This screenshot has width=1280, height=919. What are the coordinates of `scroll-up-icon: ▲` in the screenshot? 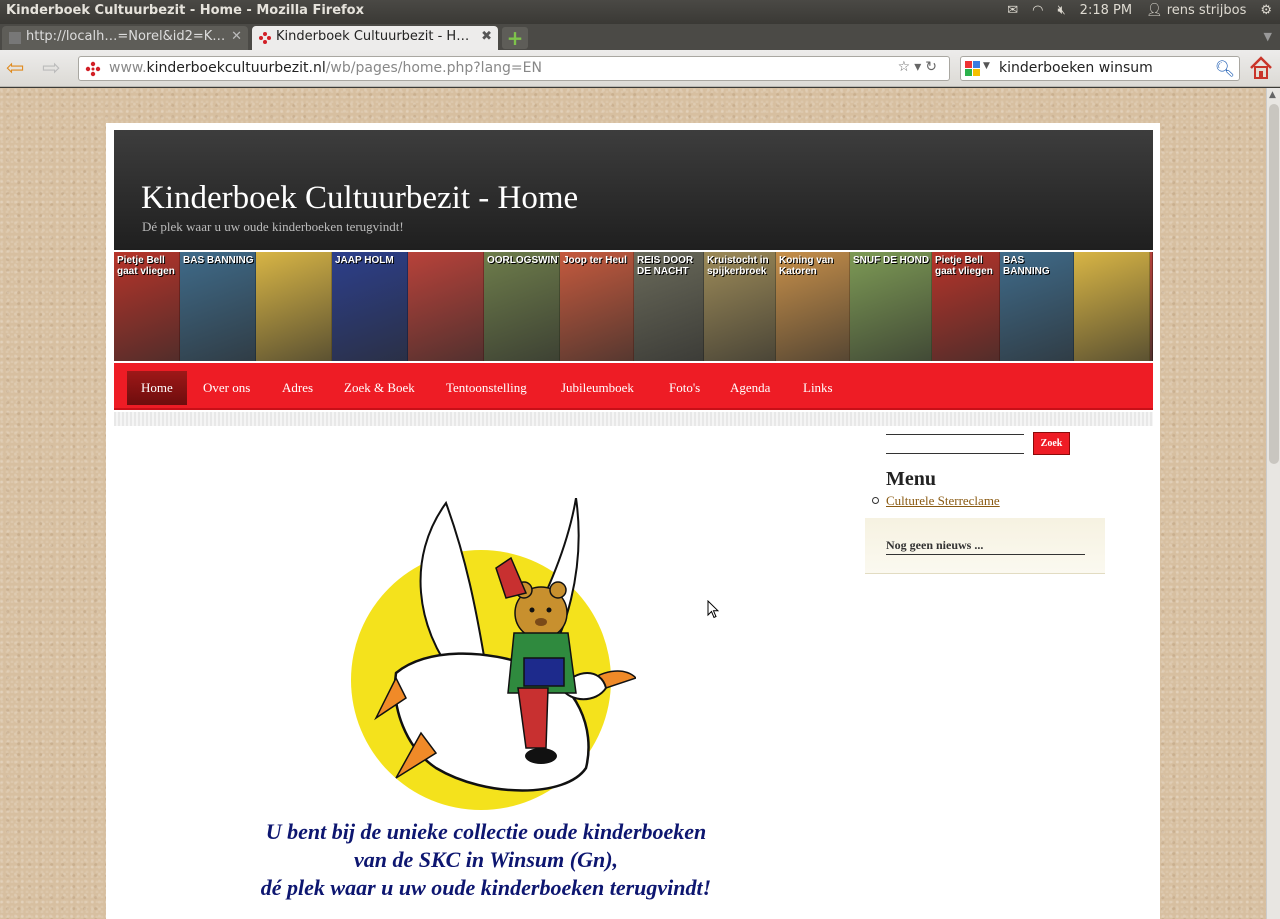 It's located at (1272, 95).